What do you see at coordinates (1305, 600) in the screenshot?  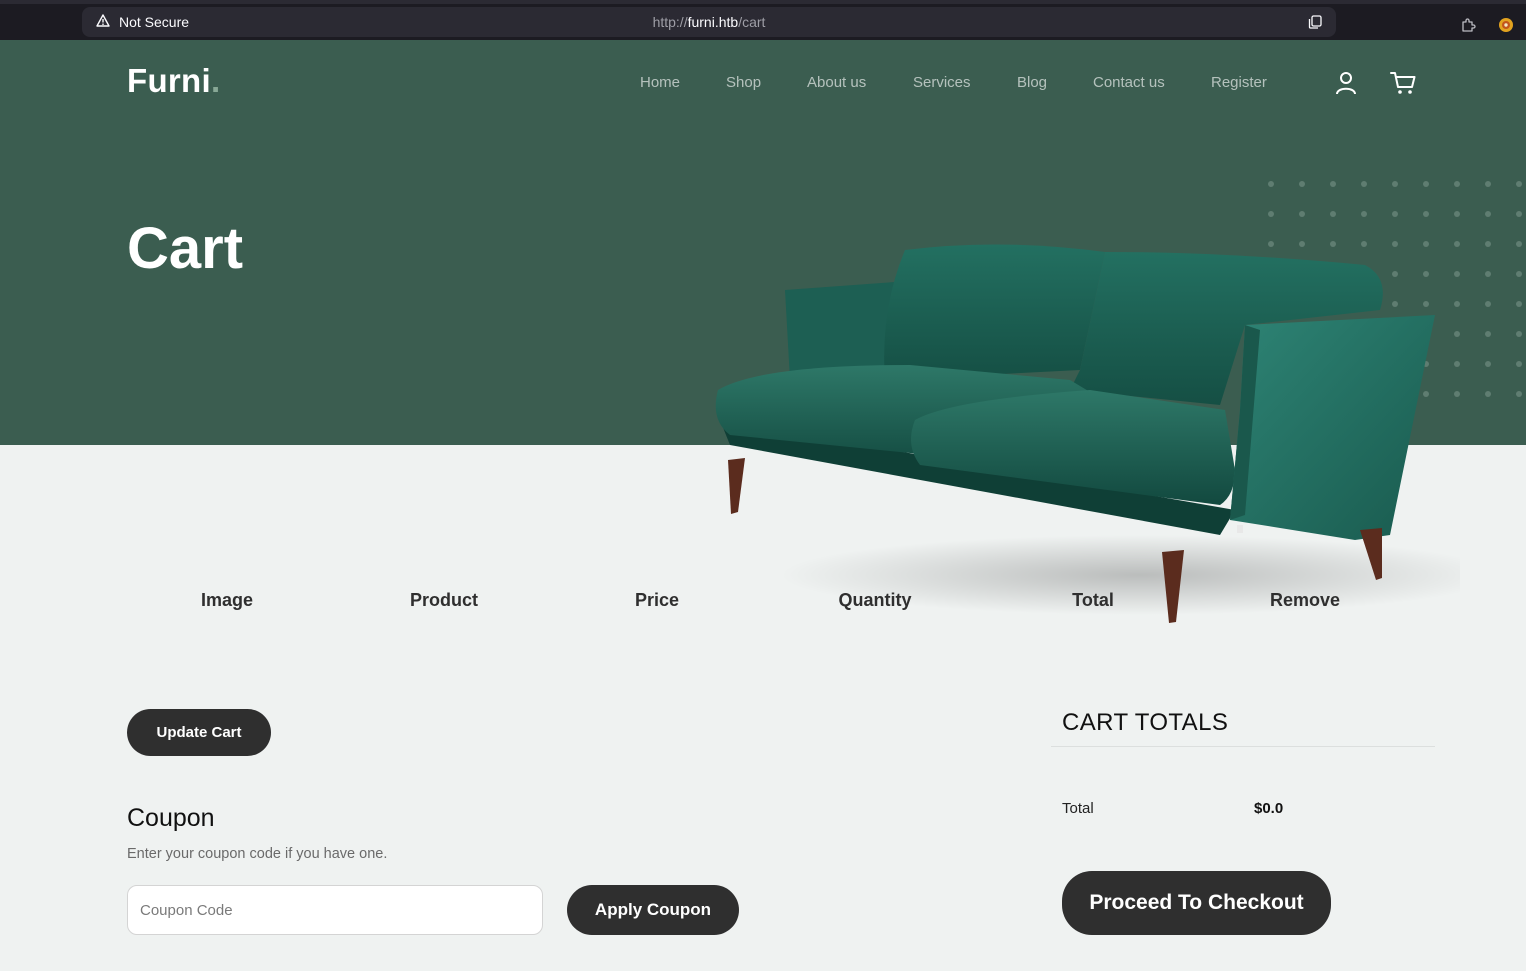 I see `column-header-remove: Remove` at bounding box center [1305, 600].